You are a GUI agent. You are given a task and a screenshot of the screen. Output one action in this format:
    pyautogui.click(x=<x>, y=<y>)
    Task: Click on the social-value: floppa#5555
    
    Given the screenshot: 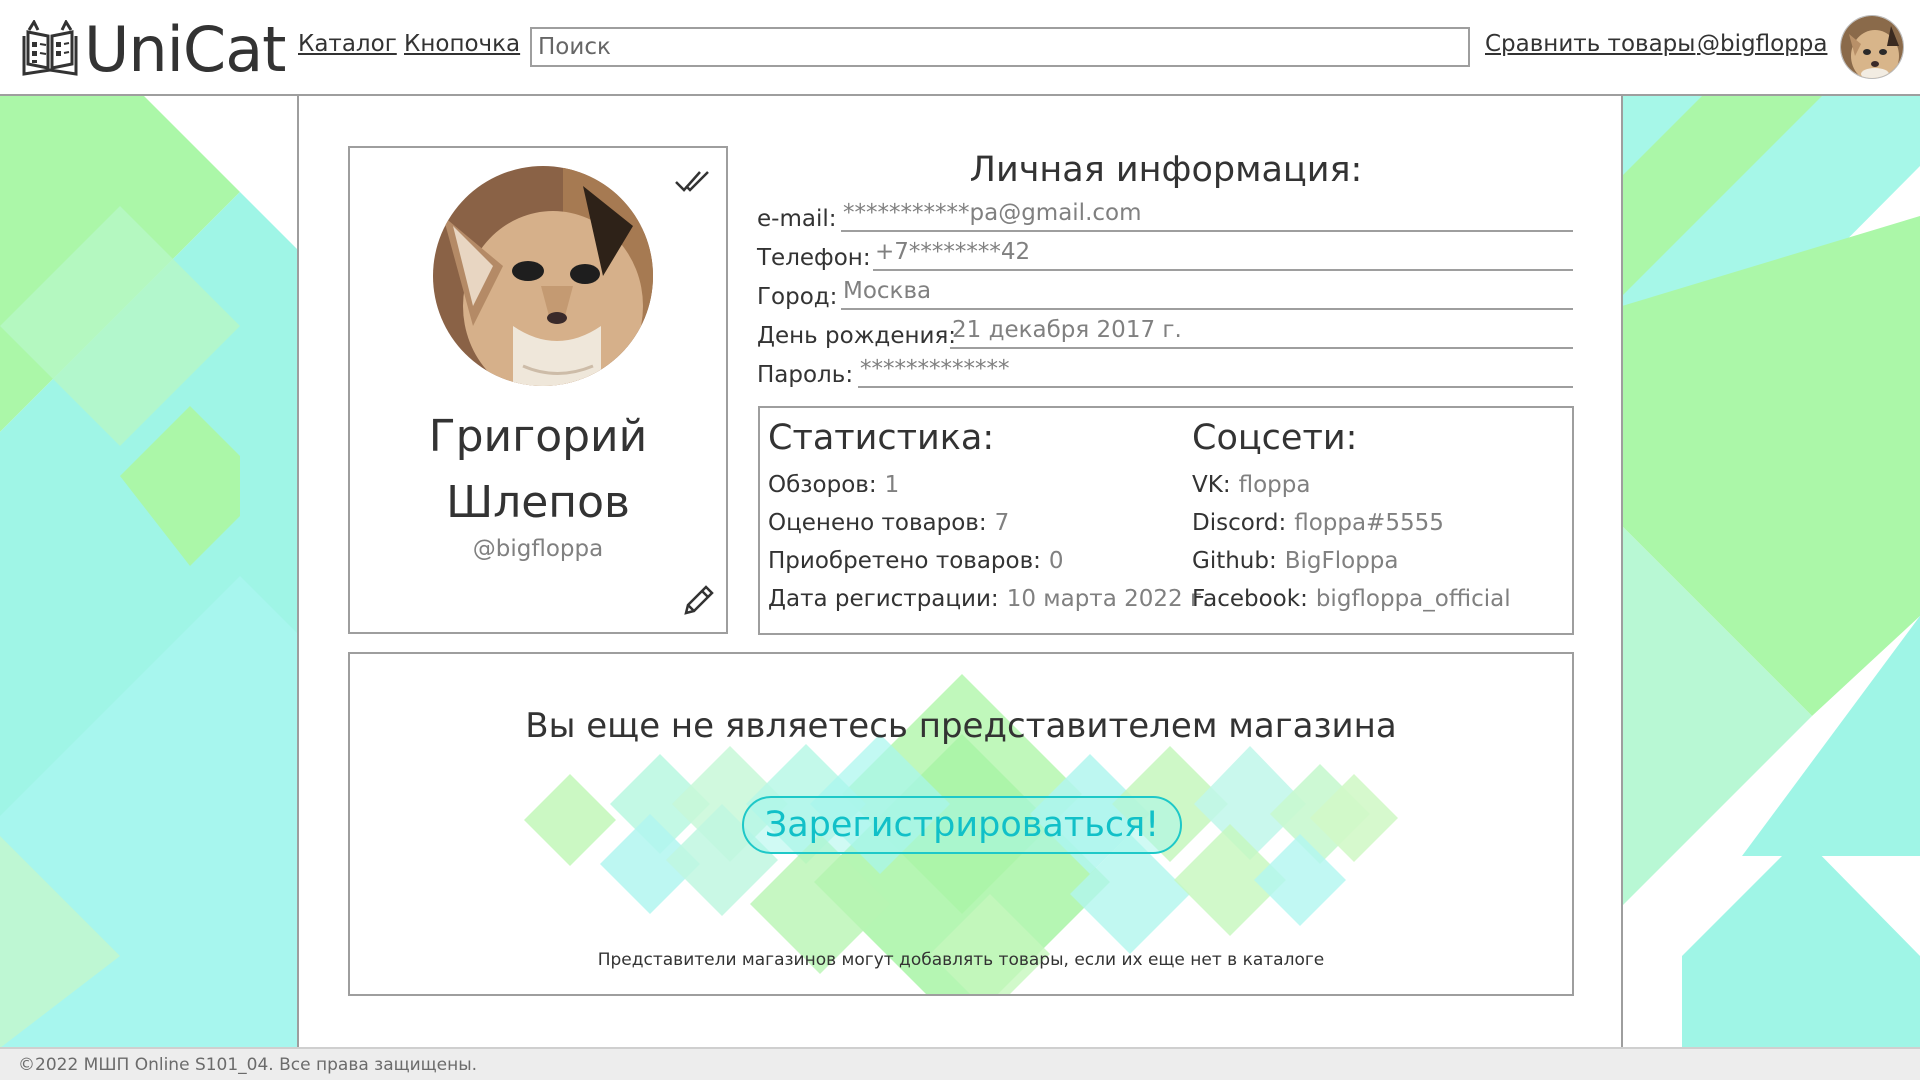 What is the action you would take?
    pyautogui.click(x=1369, y=523)
    